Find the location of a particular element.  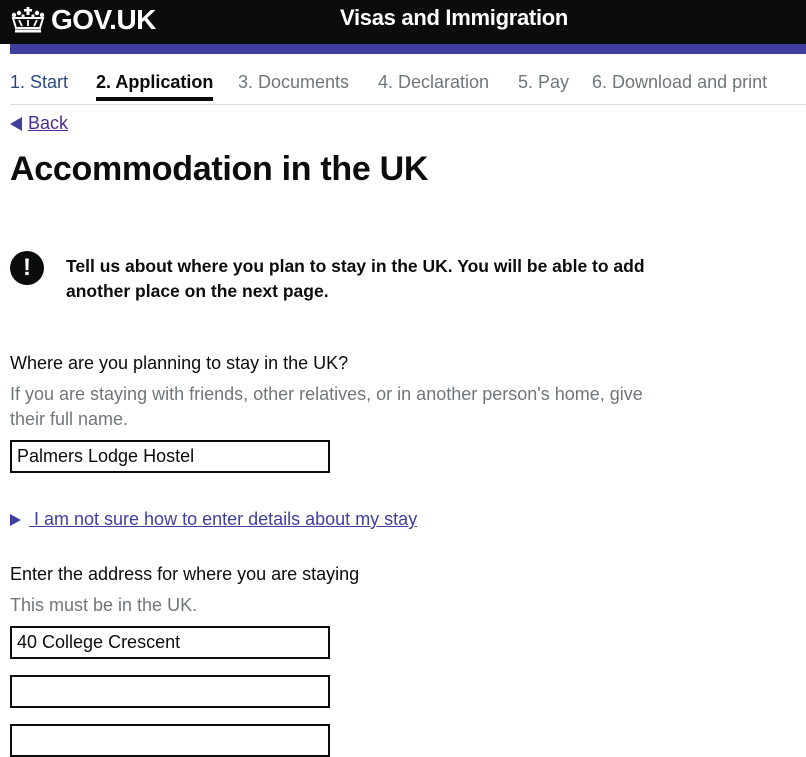

site-header: GOV.UK Visas and Immigration is located at coordinates (403, 22).